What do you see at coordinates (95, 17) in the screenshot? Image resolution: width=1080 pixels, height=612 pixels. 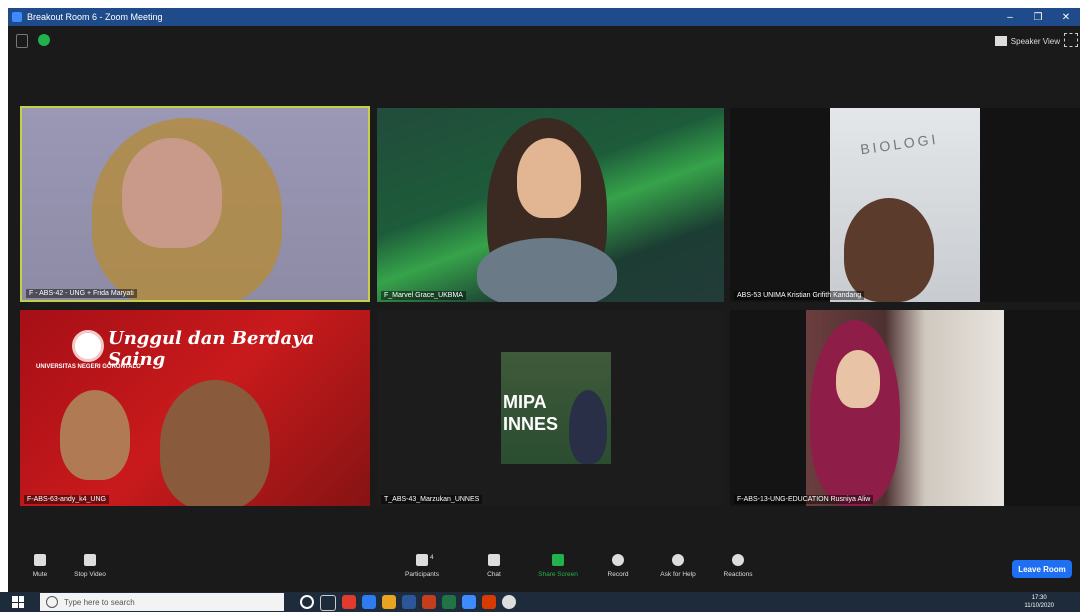 I see `window-title: Breakout Room 6 - Zoom Meeting` at bounding box center [95, 17].